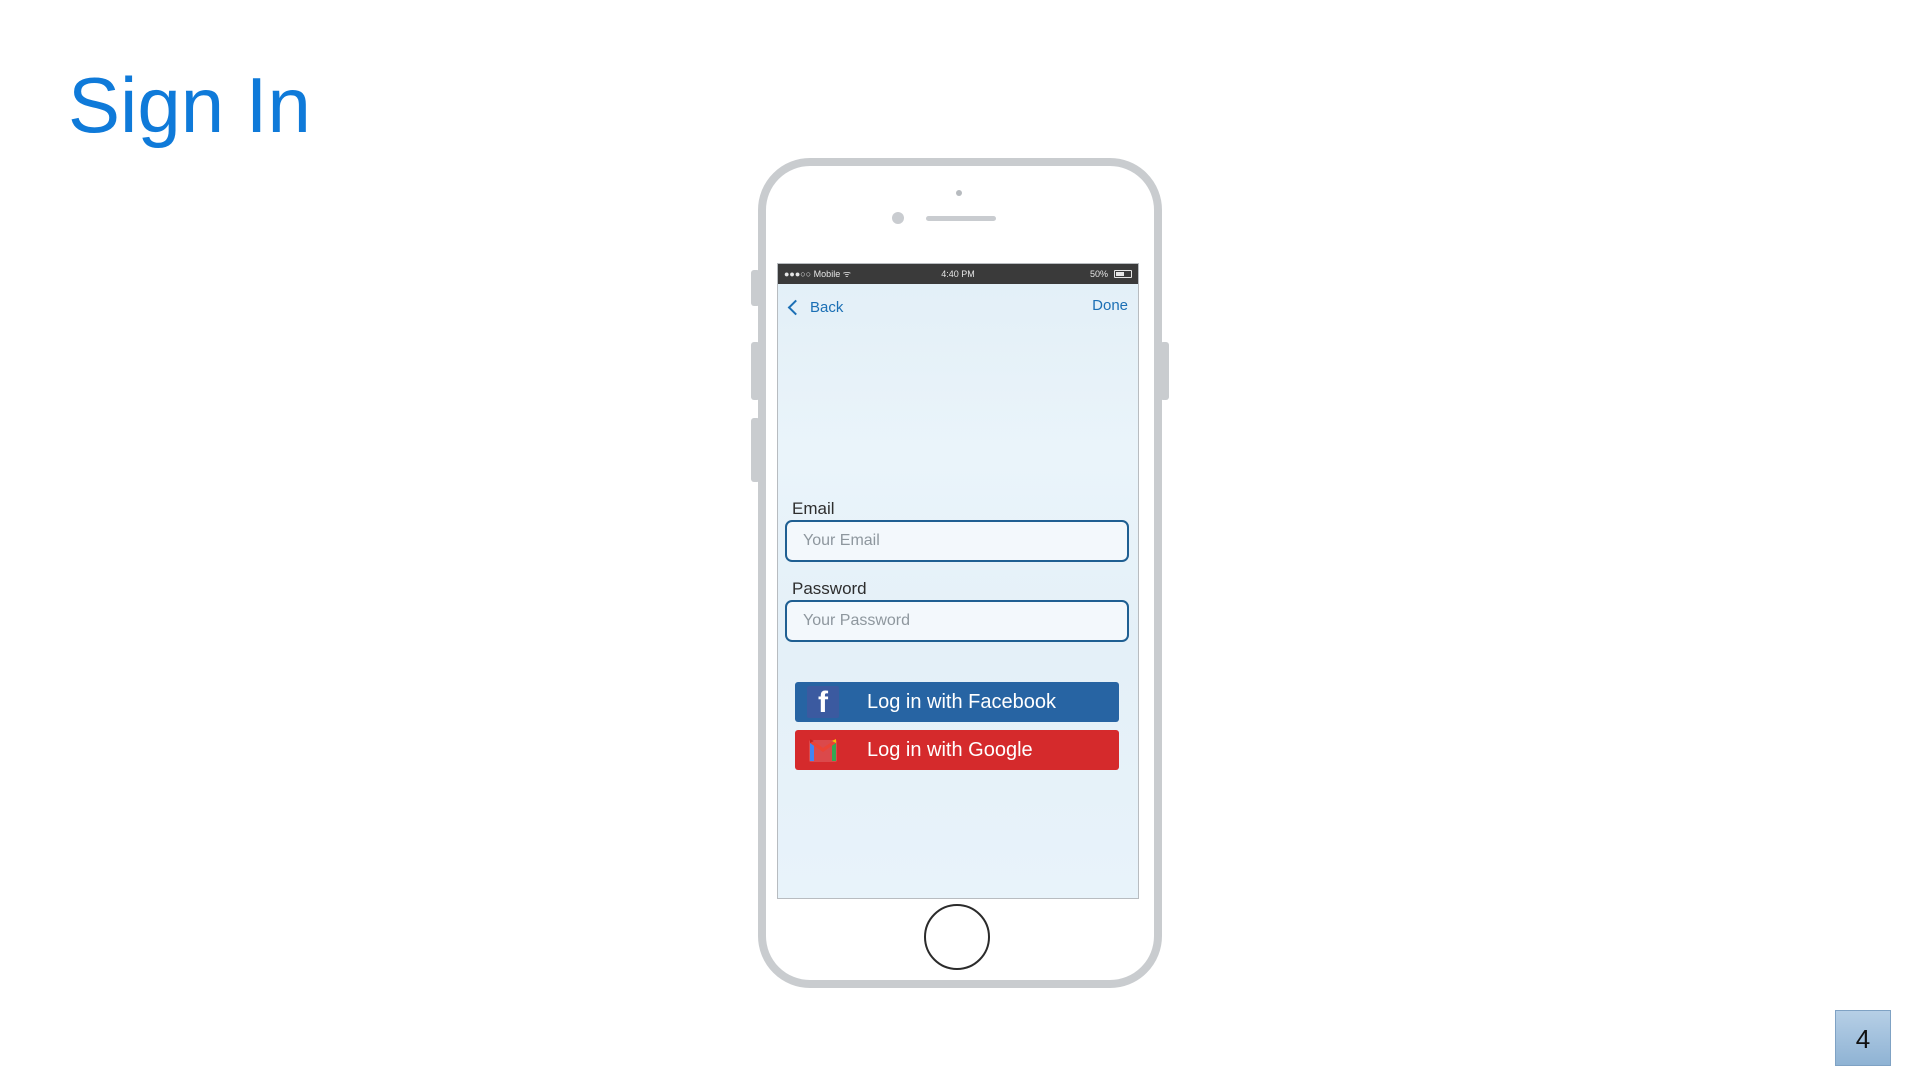 Image resolution: width=1920 pixels, height=1080 pixels. What do you see at coordinates (950, 749) in the screenshot?
I see `google-login-label: Log in with Google` at bounding box center [950, 749].